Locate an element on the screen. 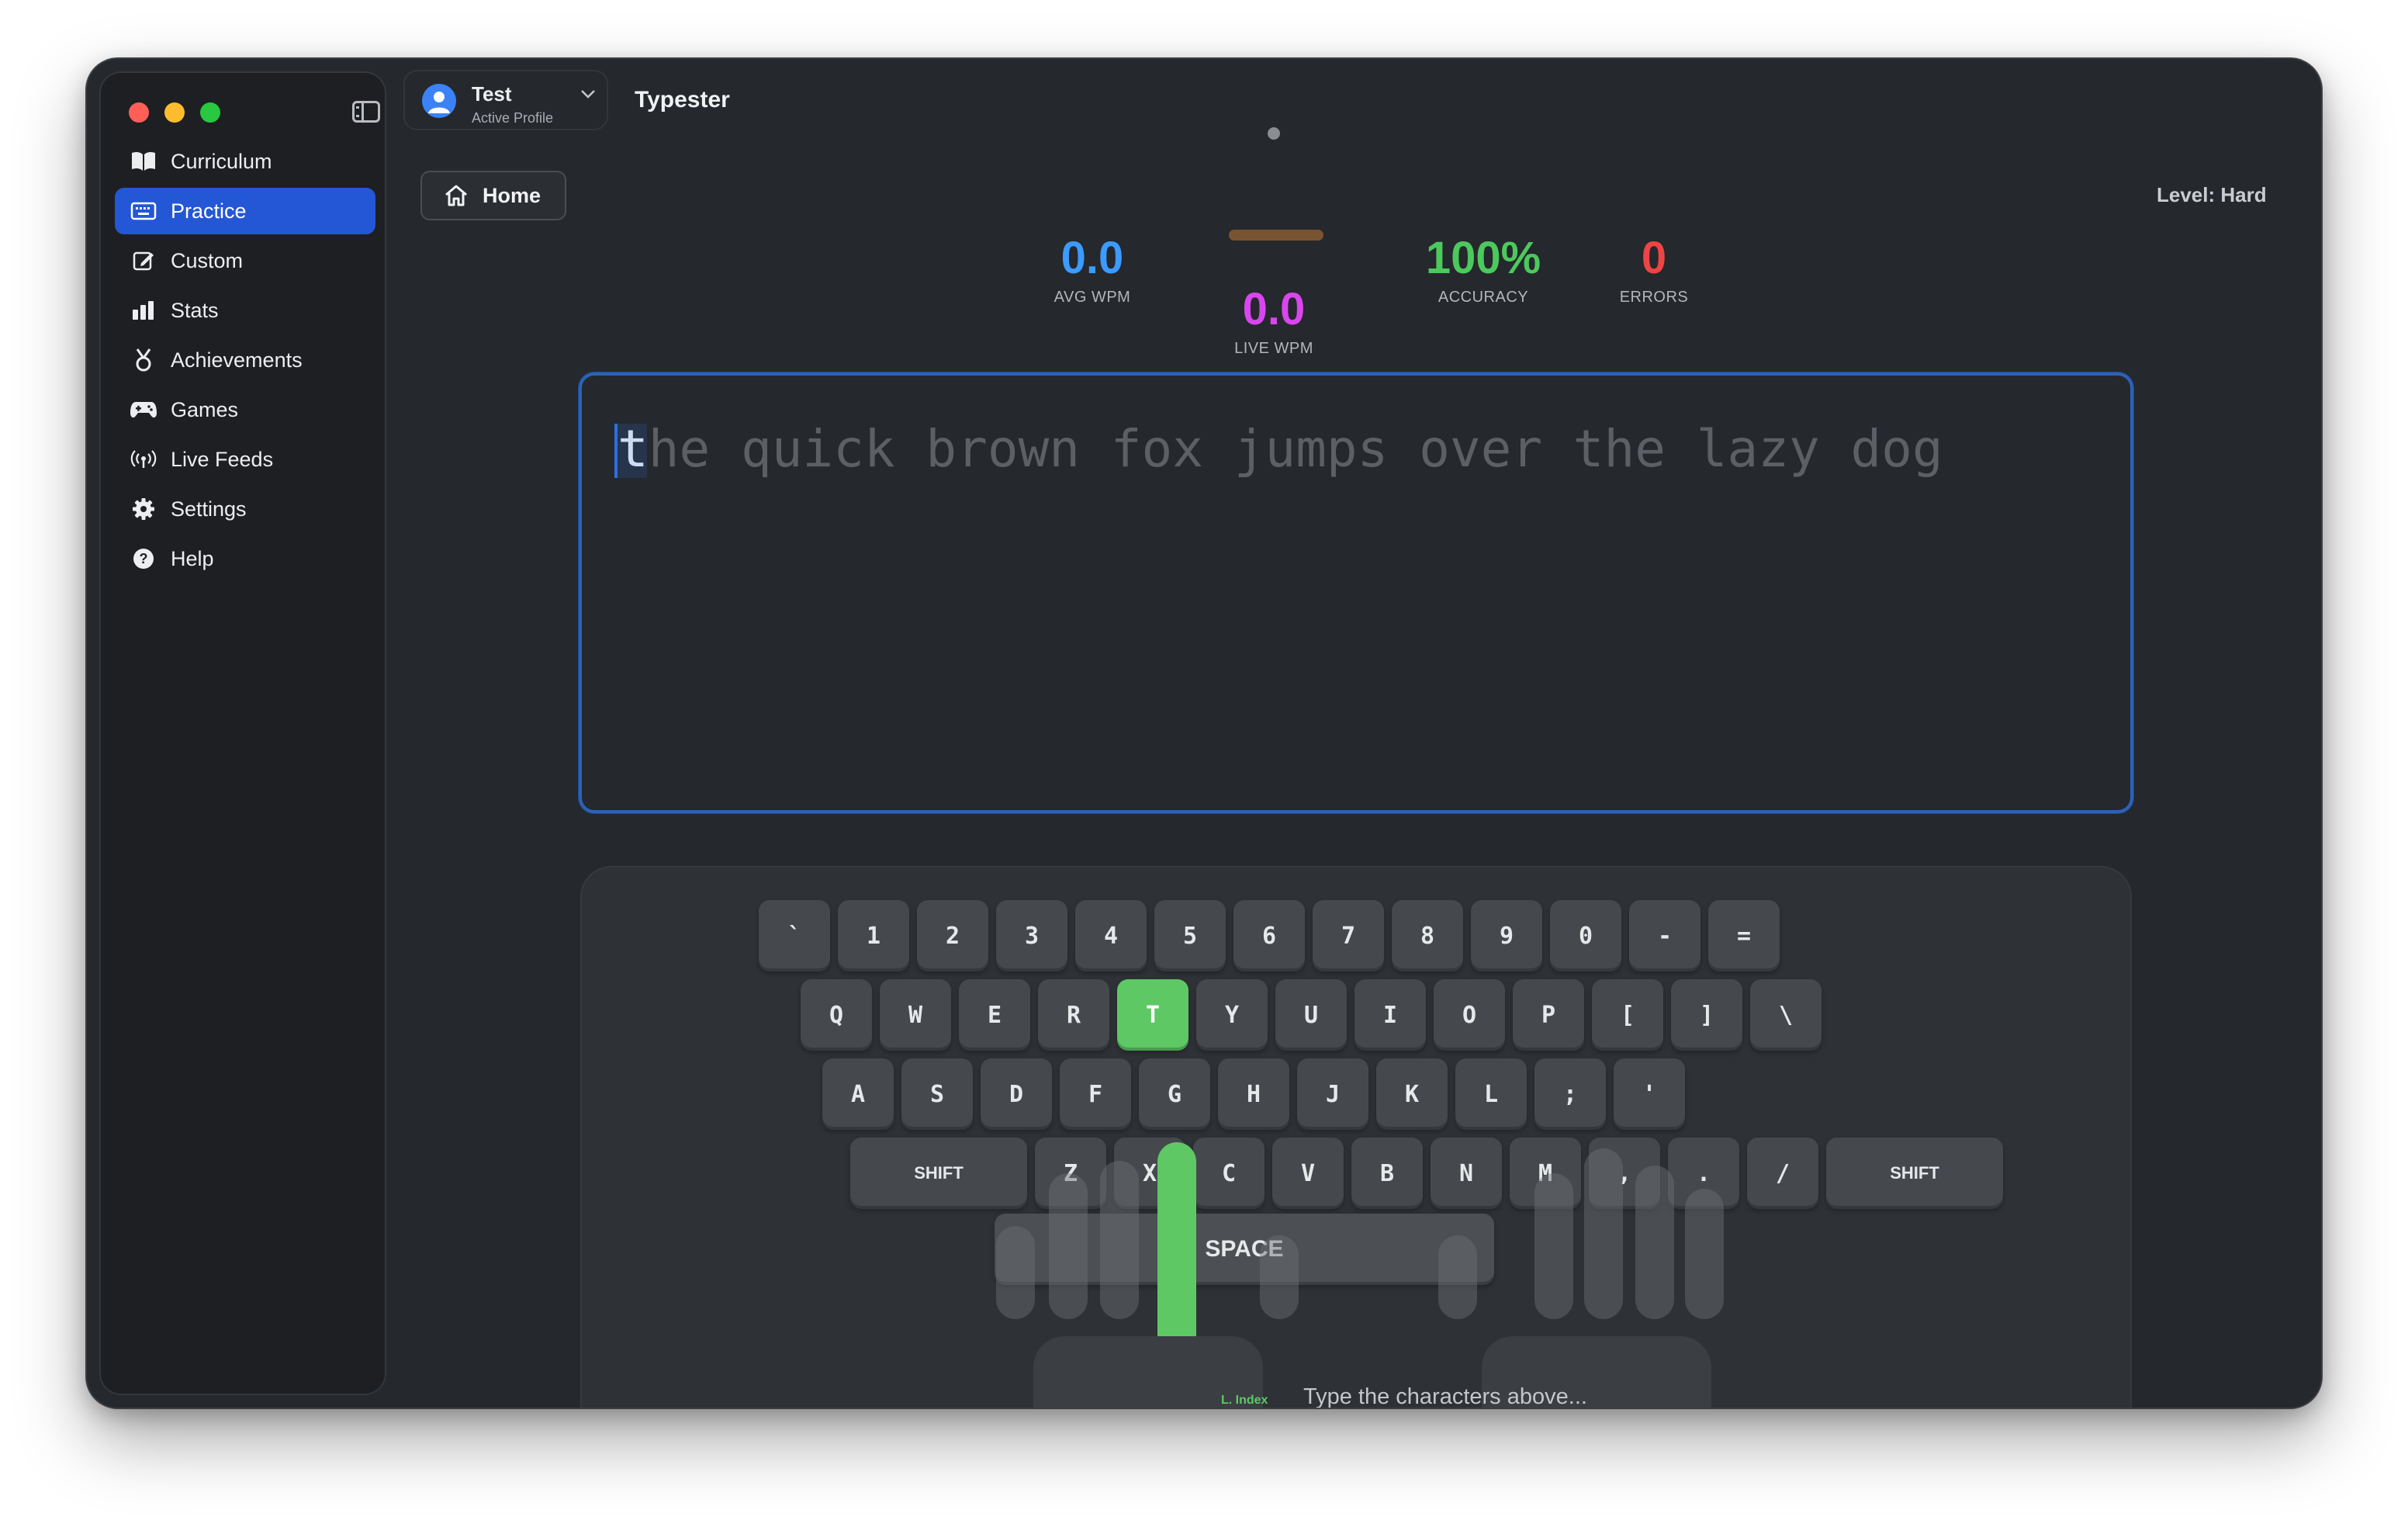 The image size is (2408, 1524). edit-icon is located at coordinates (143, 260).